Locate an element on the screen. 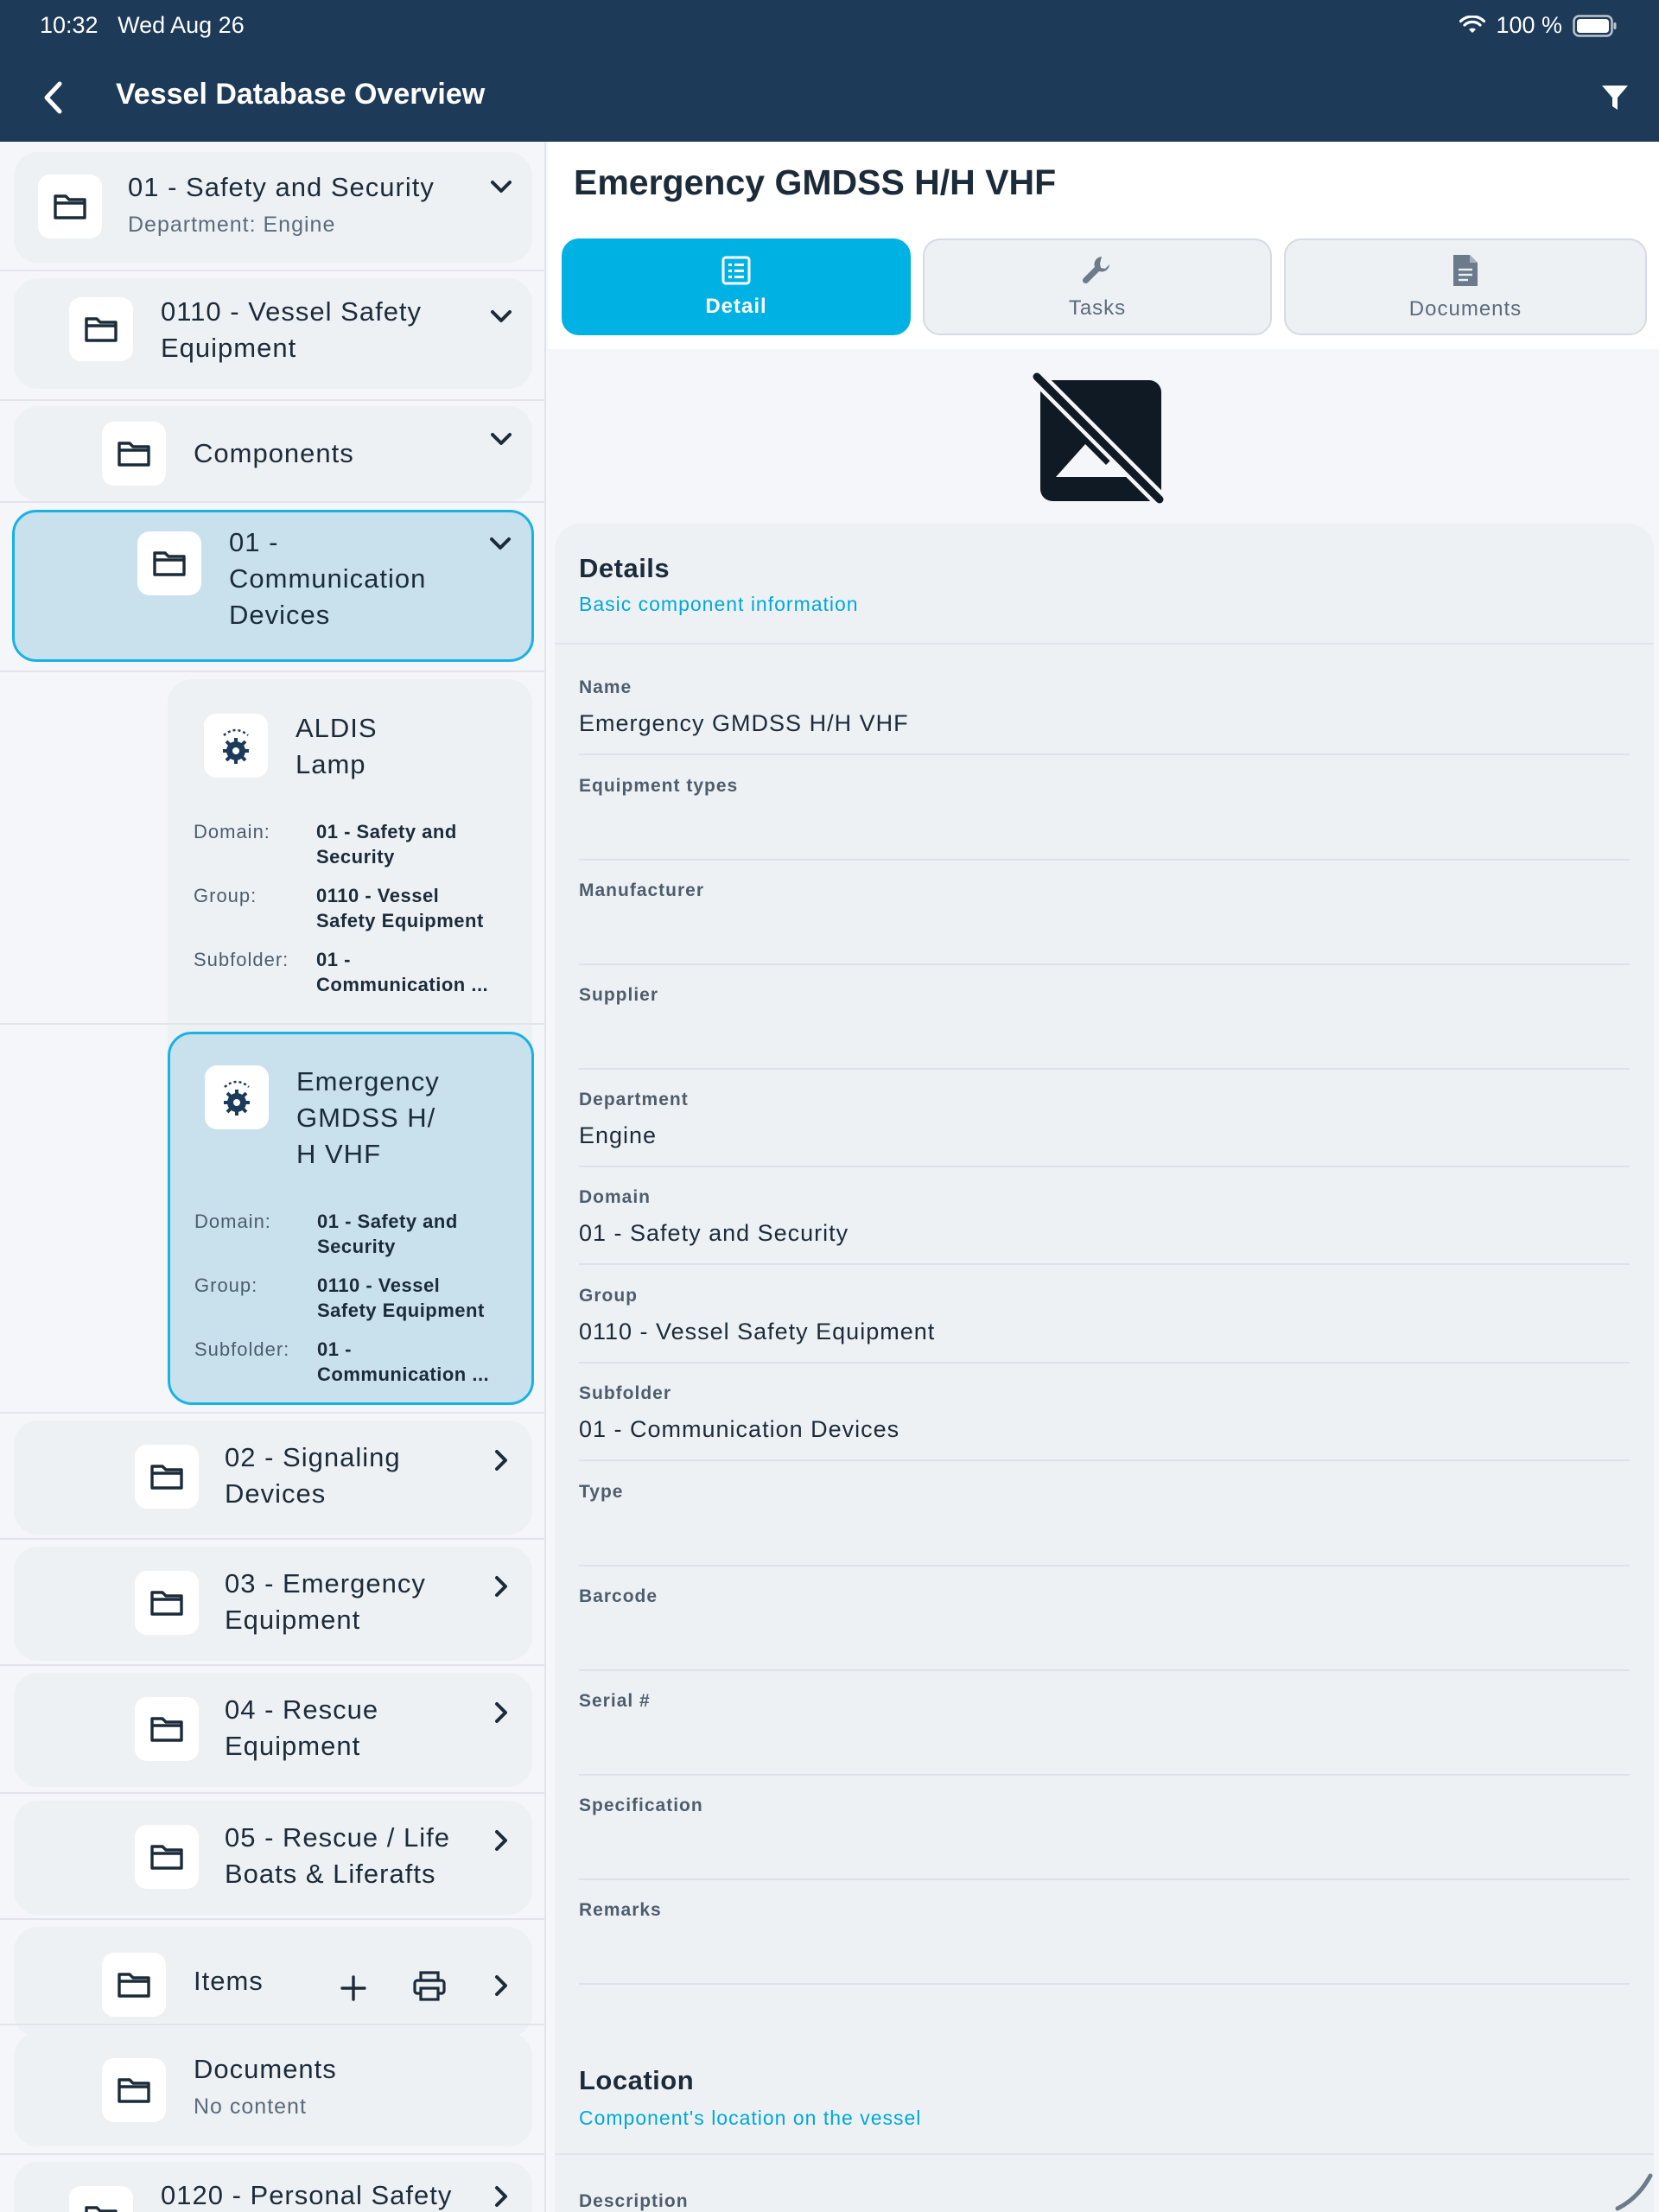 This screenshot has width=1659, height=2212. field-manufacturer: Manufacturer is located at coordinates (1104, 922).